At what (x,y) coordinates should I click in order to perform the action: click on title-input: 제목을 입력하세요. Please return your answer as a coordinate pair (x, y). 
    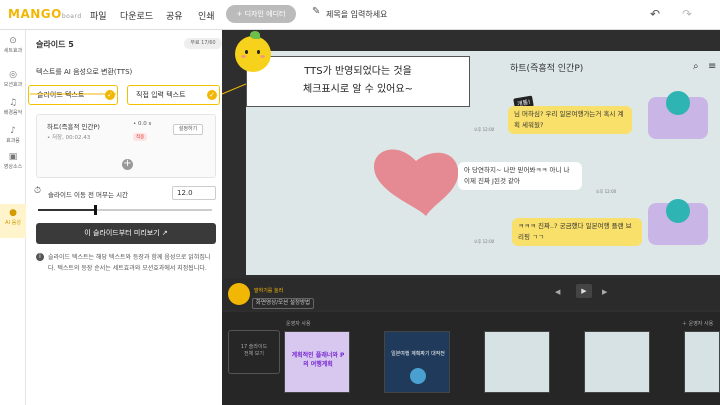
    Looking at the image, I should click on (356, 14).